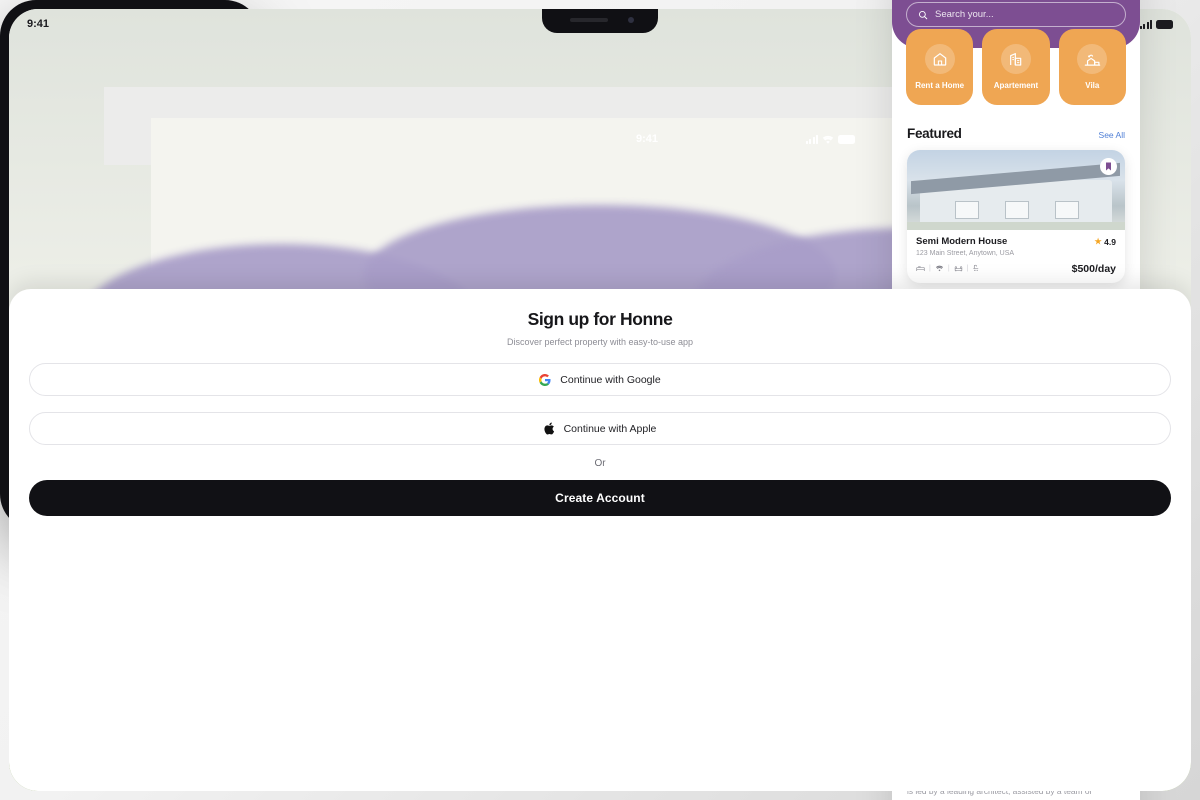 The height and width of the screenshot is (800, 1200). Describe the element at coordinates (948, 268) in the screenshot. I see `listing-amenities: | | |` at that location.